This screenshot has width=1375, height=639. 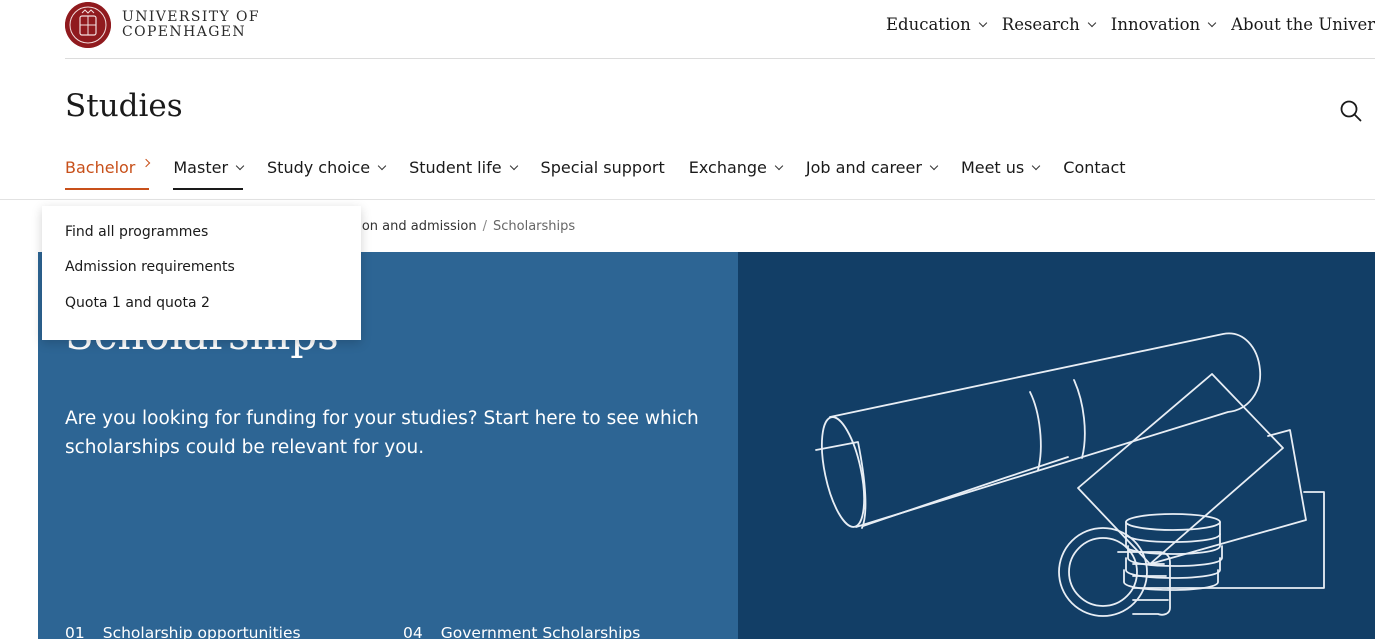 What do you see at coordinates (201, 167) in the screenshot?
I see `subnav-label: Master` at bounding box center [201, 167].